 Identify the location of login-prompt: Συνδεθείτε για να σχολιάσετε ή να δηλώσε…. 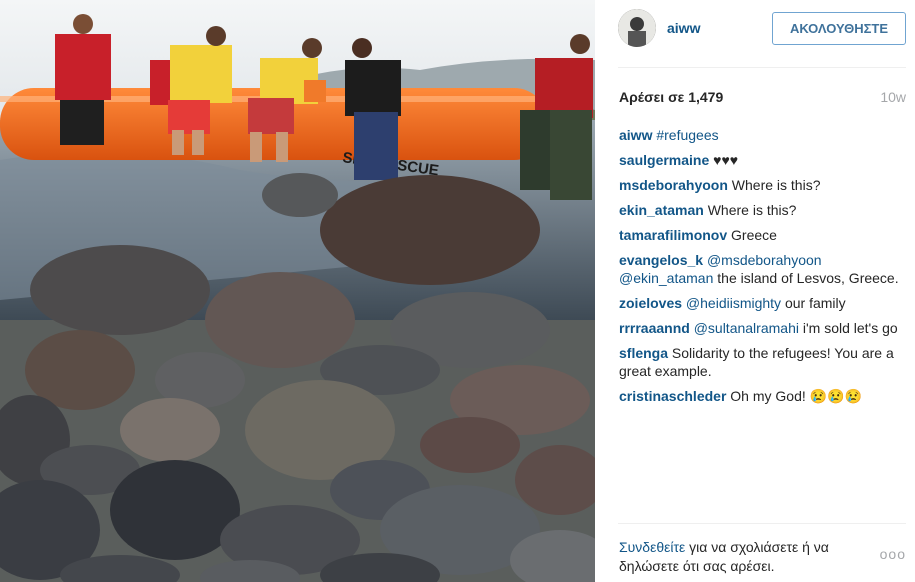
(744, 557).